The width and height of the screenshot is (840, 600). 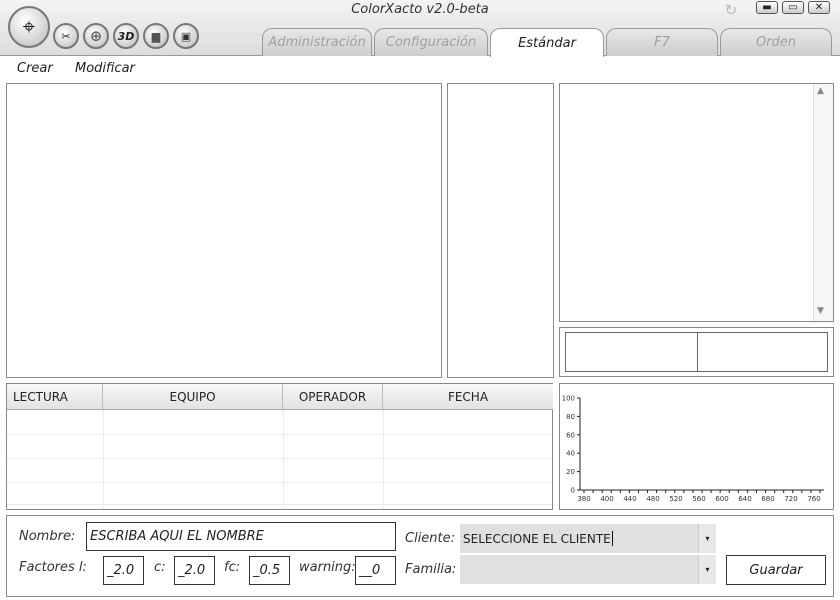 I want to click on factor-l-input: _2.0, so click(x=123, y=570).